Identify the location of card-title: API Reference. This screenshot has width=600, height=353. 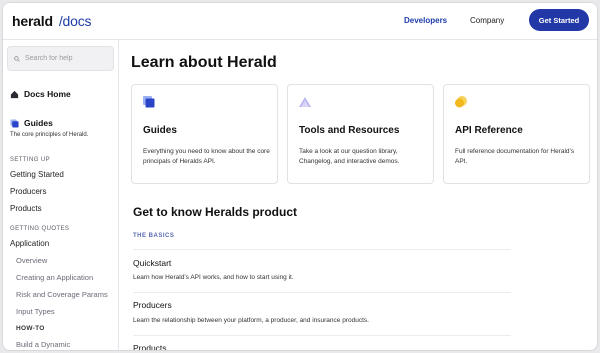
(489, 130).